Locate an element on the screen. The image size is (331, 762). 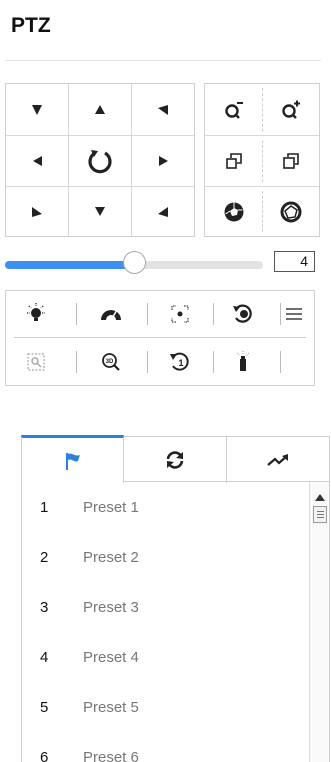
3d-zoom-icon: 3D is located at coordinates (111, 362).